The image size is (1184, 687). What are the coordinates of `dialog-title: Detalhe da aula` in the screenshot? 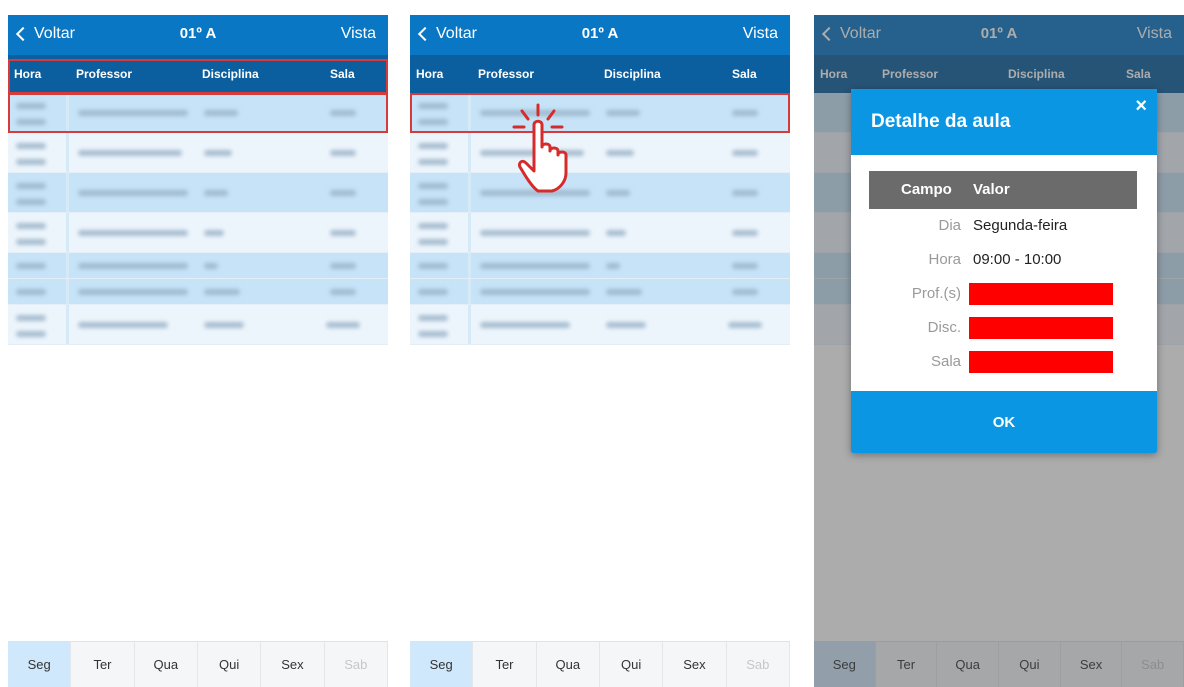 It's located at (941, 121).